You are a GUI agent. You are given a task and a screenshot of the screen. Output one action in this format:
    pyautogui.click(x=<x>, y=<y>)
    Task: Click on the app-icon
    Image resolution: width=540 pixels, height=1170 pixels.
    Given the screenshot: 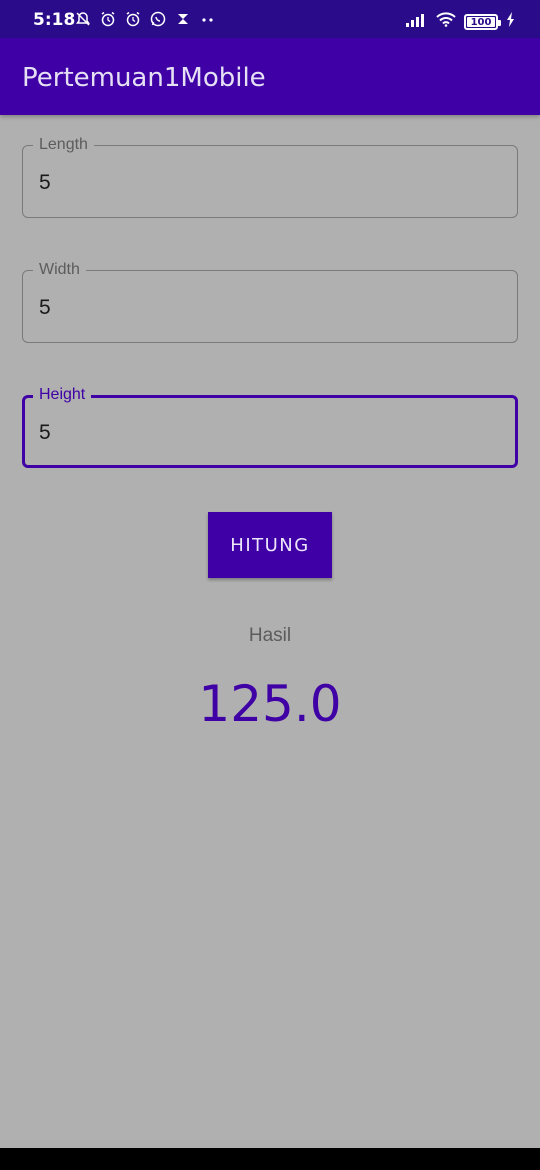 What is the action you would take?
    pyautogui.click(x=183, y=19)
    